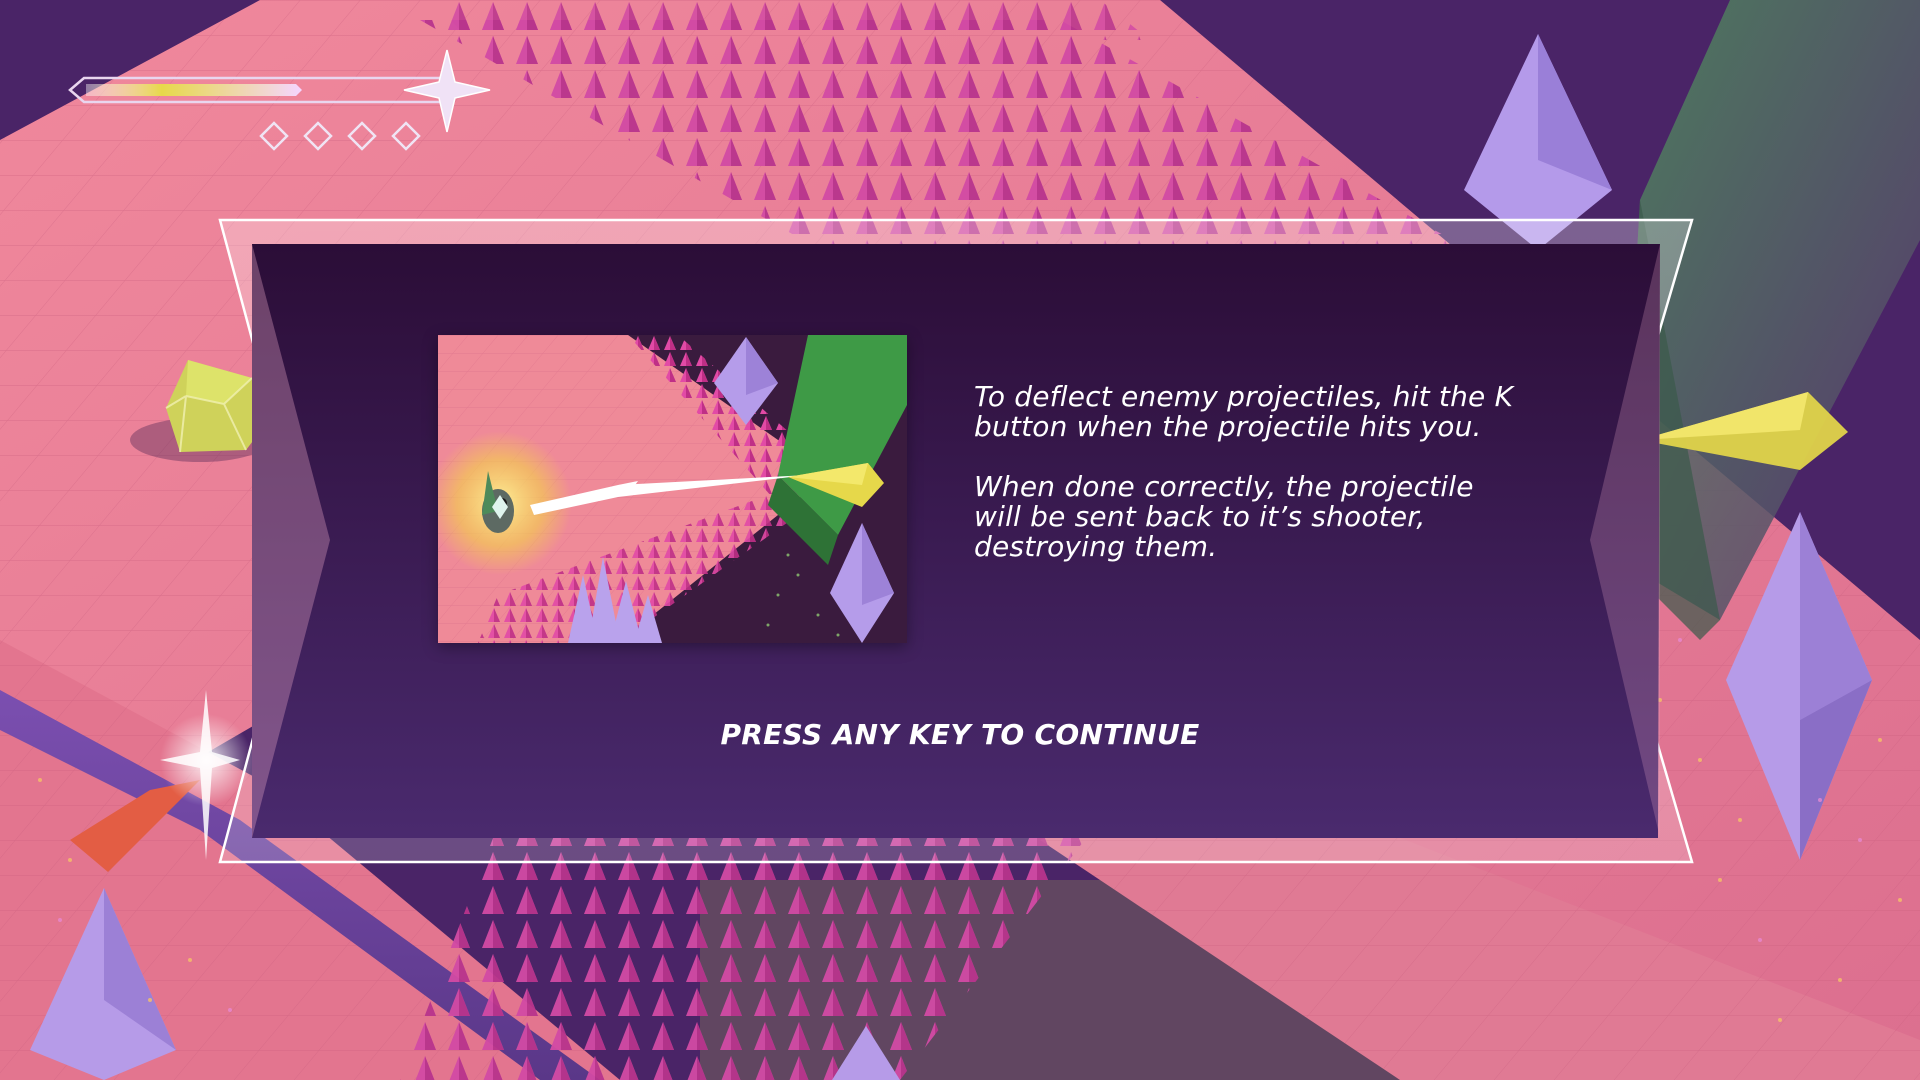 This screenshot has width=1920, height=1080. What do you see at coordinates (960, 734) in the screenshot?
I see `continue-prompt: PRESS ANY KEY TO CONTINUE` at bounding box center [960, 734].